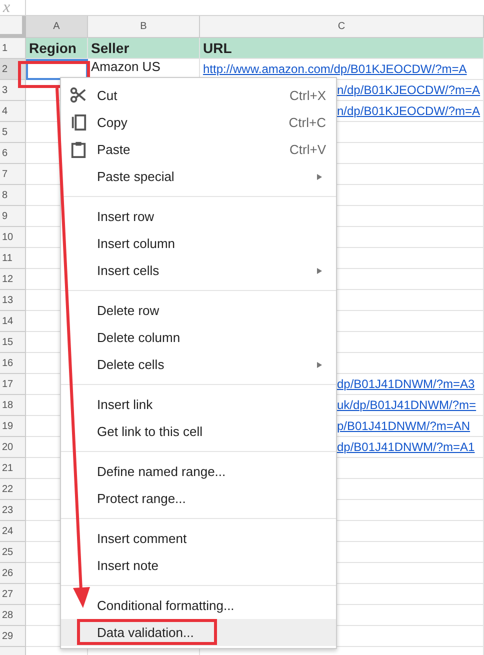 Image resolution: width=484 pixels, height=655 pixels. I want to click on menu-item: Delete column, so click(198, 337).